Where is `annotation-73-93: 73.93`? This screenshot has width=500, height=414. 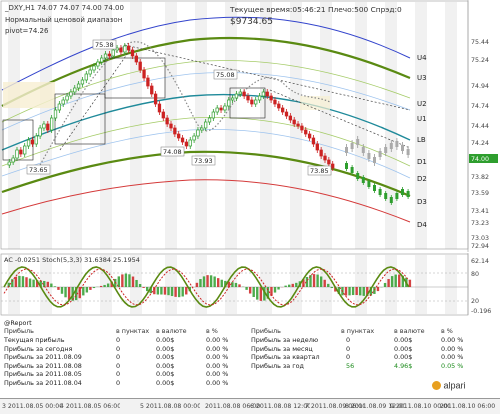
annotation-73-93: 73.93 is located at coordinates (203, 161).